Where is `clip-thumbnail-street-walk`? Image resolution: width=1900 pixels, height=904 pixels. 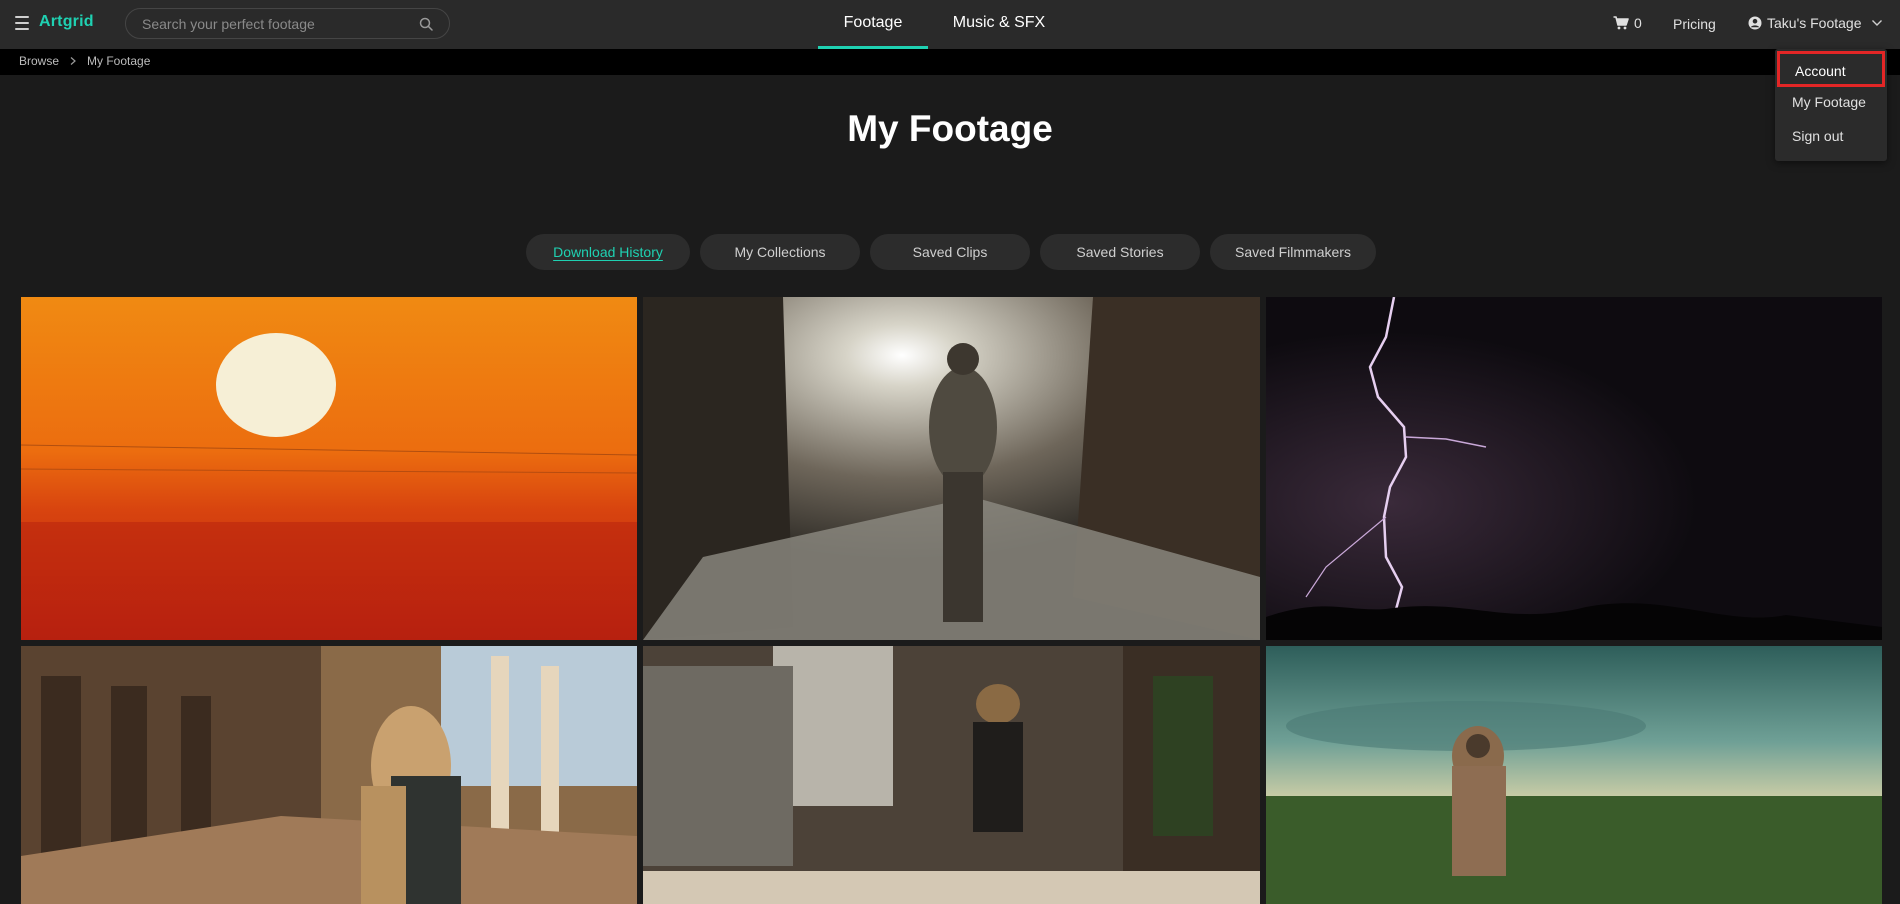 clip-thumbnail-street-walk is located at coordinates (951, 468).